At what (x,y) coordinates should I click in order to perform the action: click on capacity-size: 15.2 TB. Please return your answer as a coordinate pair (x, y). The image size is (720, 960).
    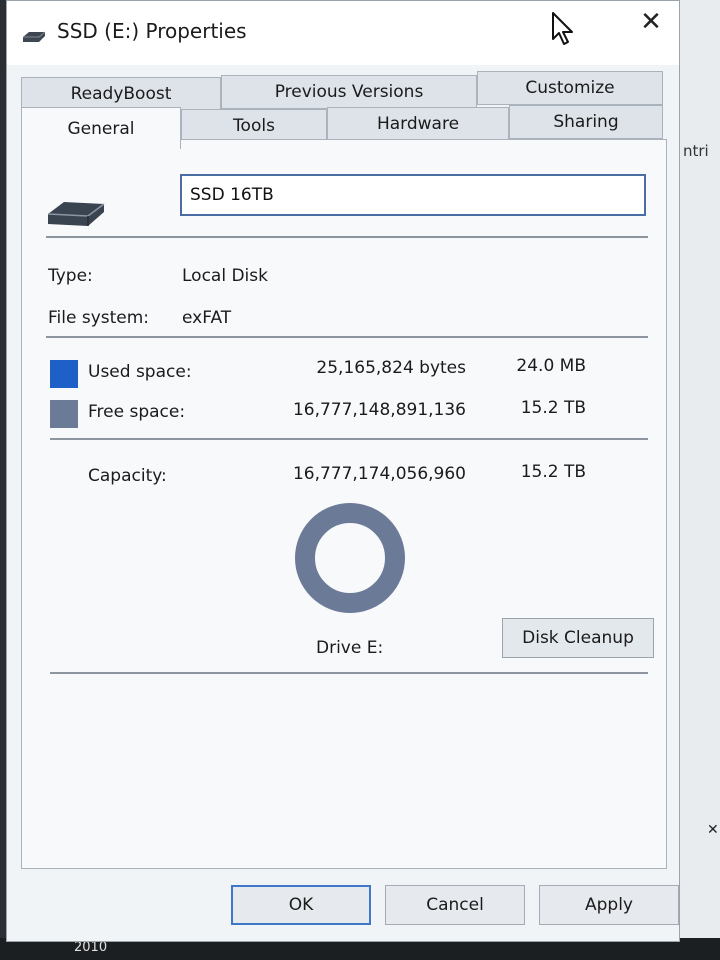
    Looking at the image, I should click on (553, 472).